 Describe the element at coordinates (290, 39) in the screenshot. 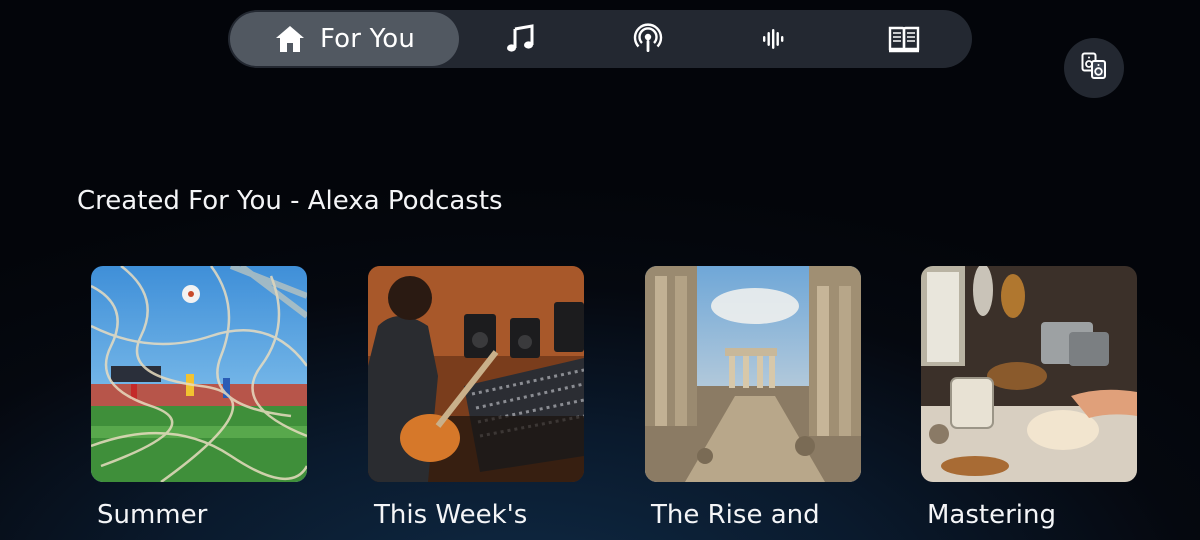

I see `home-icon` at that location.